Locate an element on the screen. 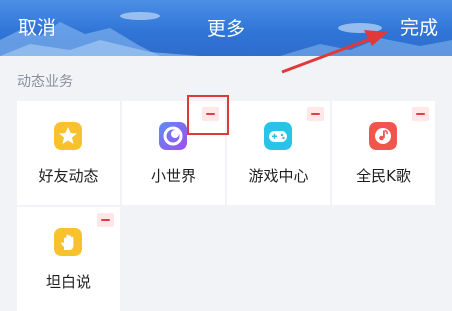 The image size is (452, 311). section-title: 动态业务 is located at coordinates (45, 82).